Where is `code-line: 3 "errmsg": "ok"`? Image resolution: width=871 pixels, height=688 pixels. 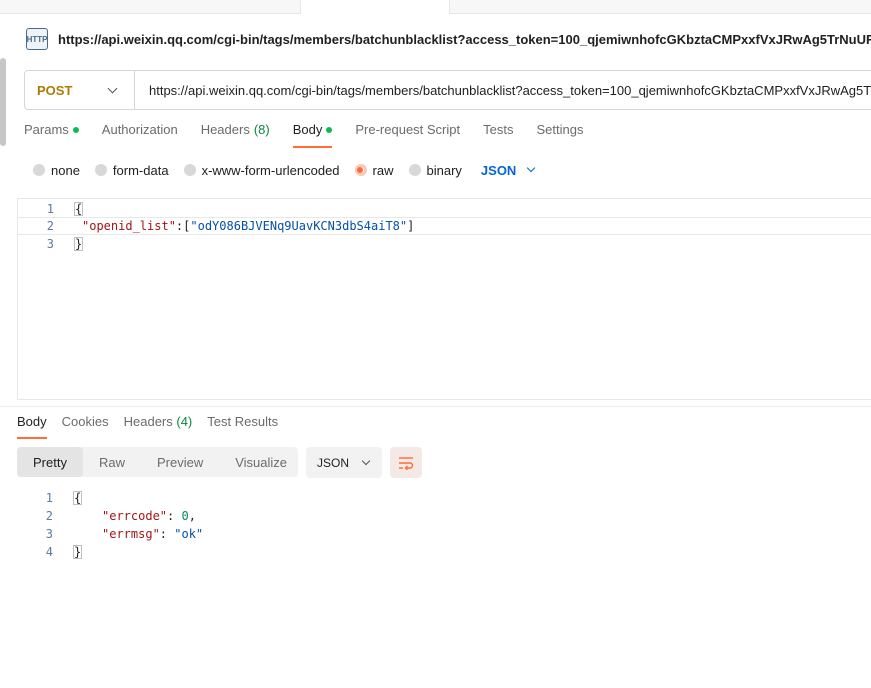
code-line: 3 "errmsg": "ok" is located at coordinates (444, 534).